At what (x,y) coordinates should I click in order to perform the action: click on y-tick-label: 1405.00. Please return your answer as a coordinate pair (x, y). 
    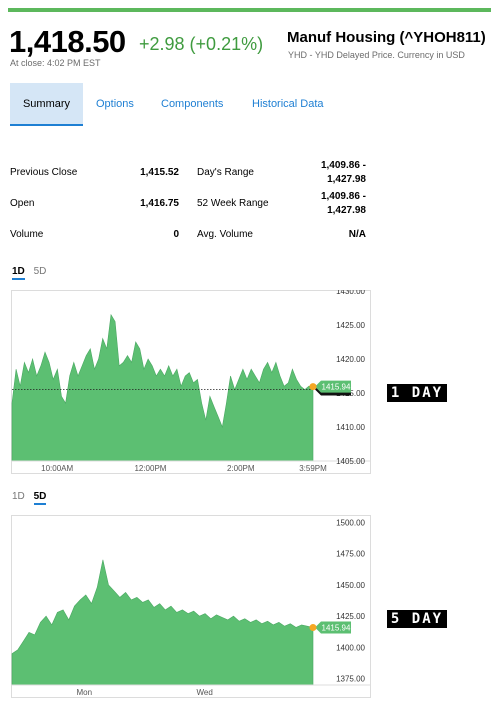
    Looking at the image, I should click on (350, 461).